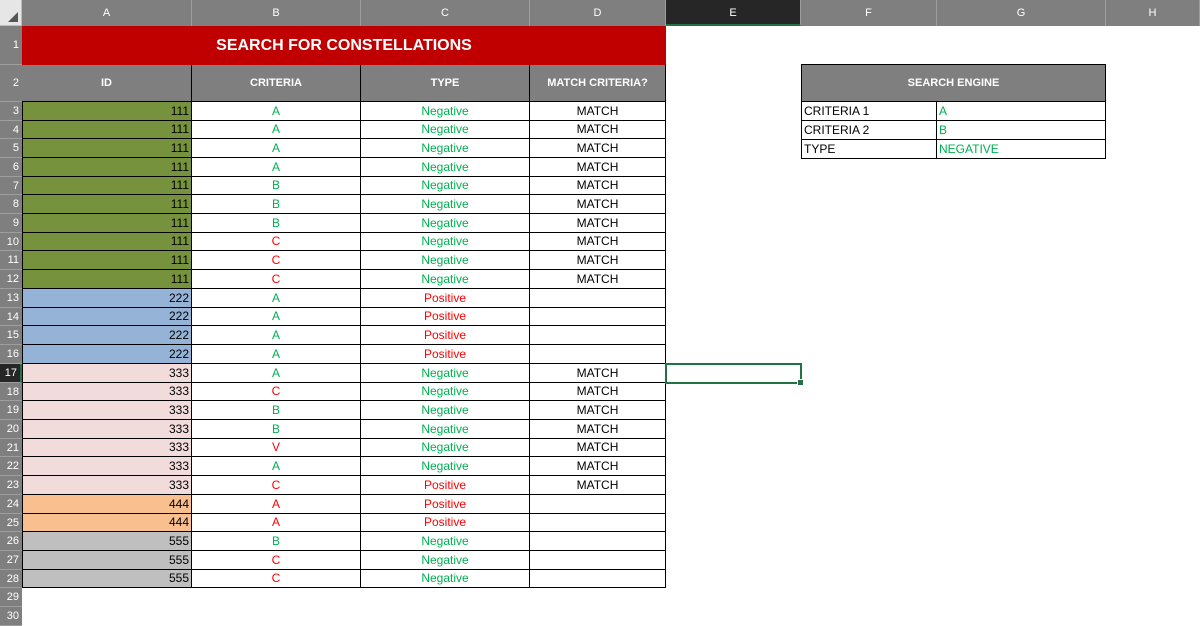  Describe the element at coordinates (11, 242) in the screenshot. I see `row-header-10: 10` at that location.